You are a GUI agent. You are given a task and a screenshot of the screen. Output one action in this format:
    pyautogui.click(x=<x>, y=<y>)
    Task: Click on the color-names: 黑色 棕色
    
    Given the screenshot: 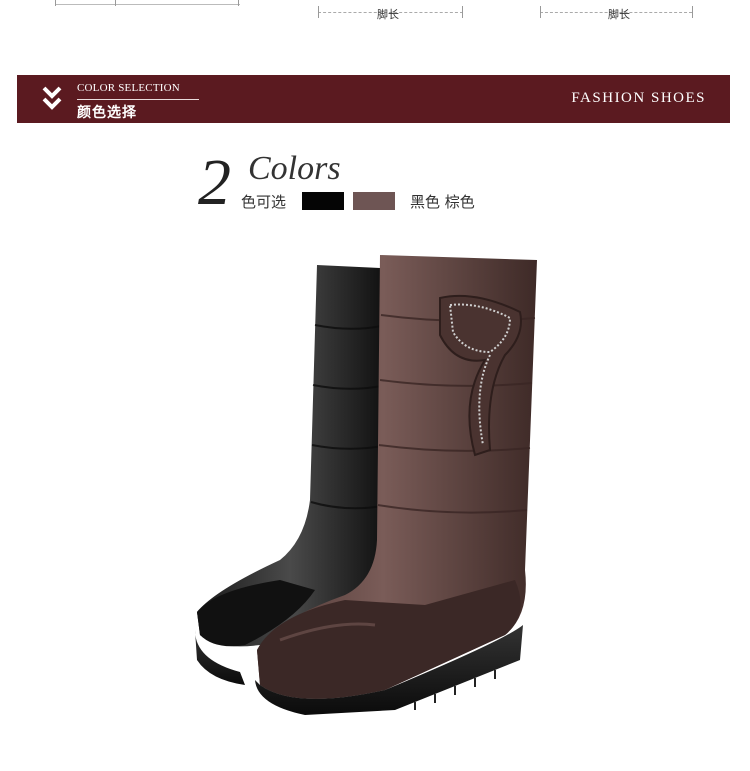 What is the action you would take?
    pyautogui.click(x=442, y=202)
    